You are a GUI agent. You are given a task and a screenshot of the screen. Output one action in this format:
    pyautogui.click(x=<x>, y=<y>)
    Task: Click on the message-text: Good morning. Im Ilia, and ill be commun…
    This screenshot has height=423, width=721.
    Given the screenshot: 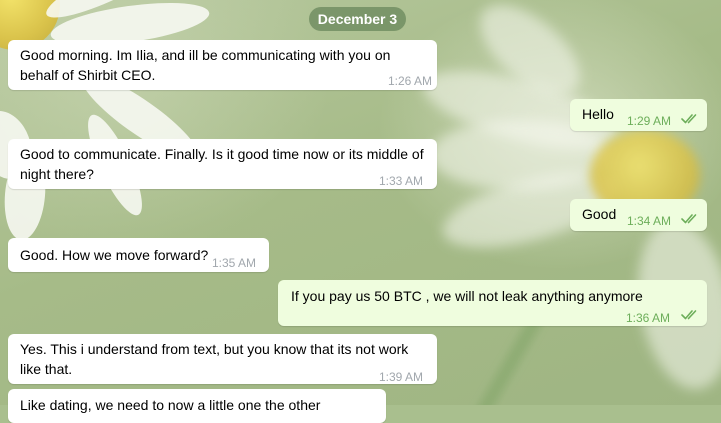 What is the action you would take?
    pyautogui.click(x=205, y=65)
    